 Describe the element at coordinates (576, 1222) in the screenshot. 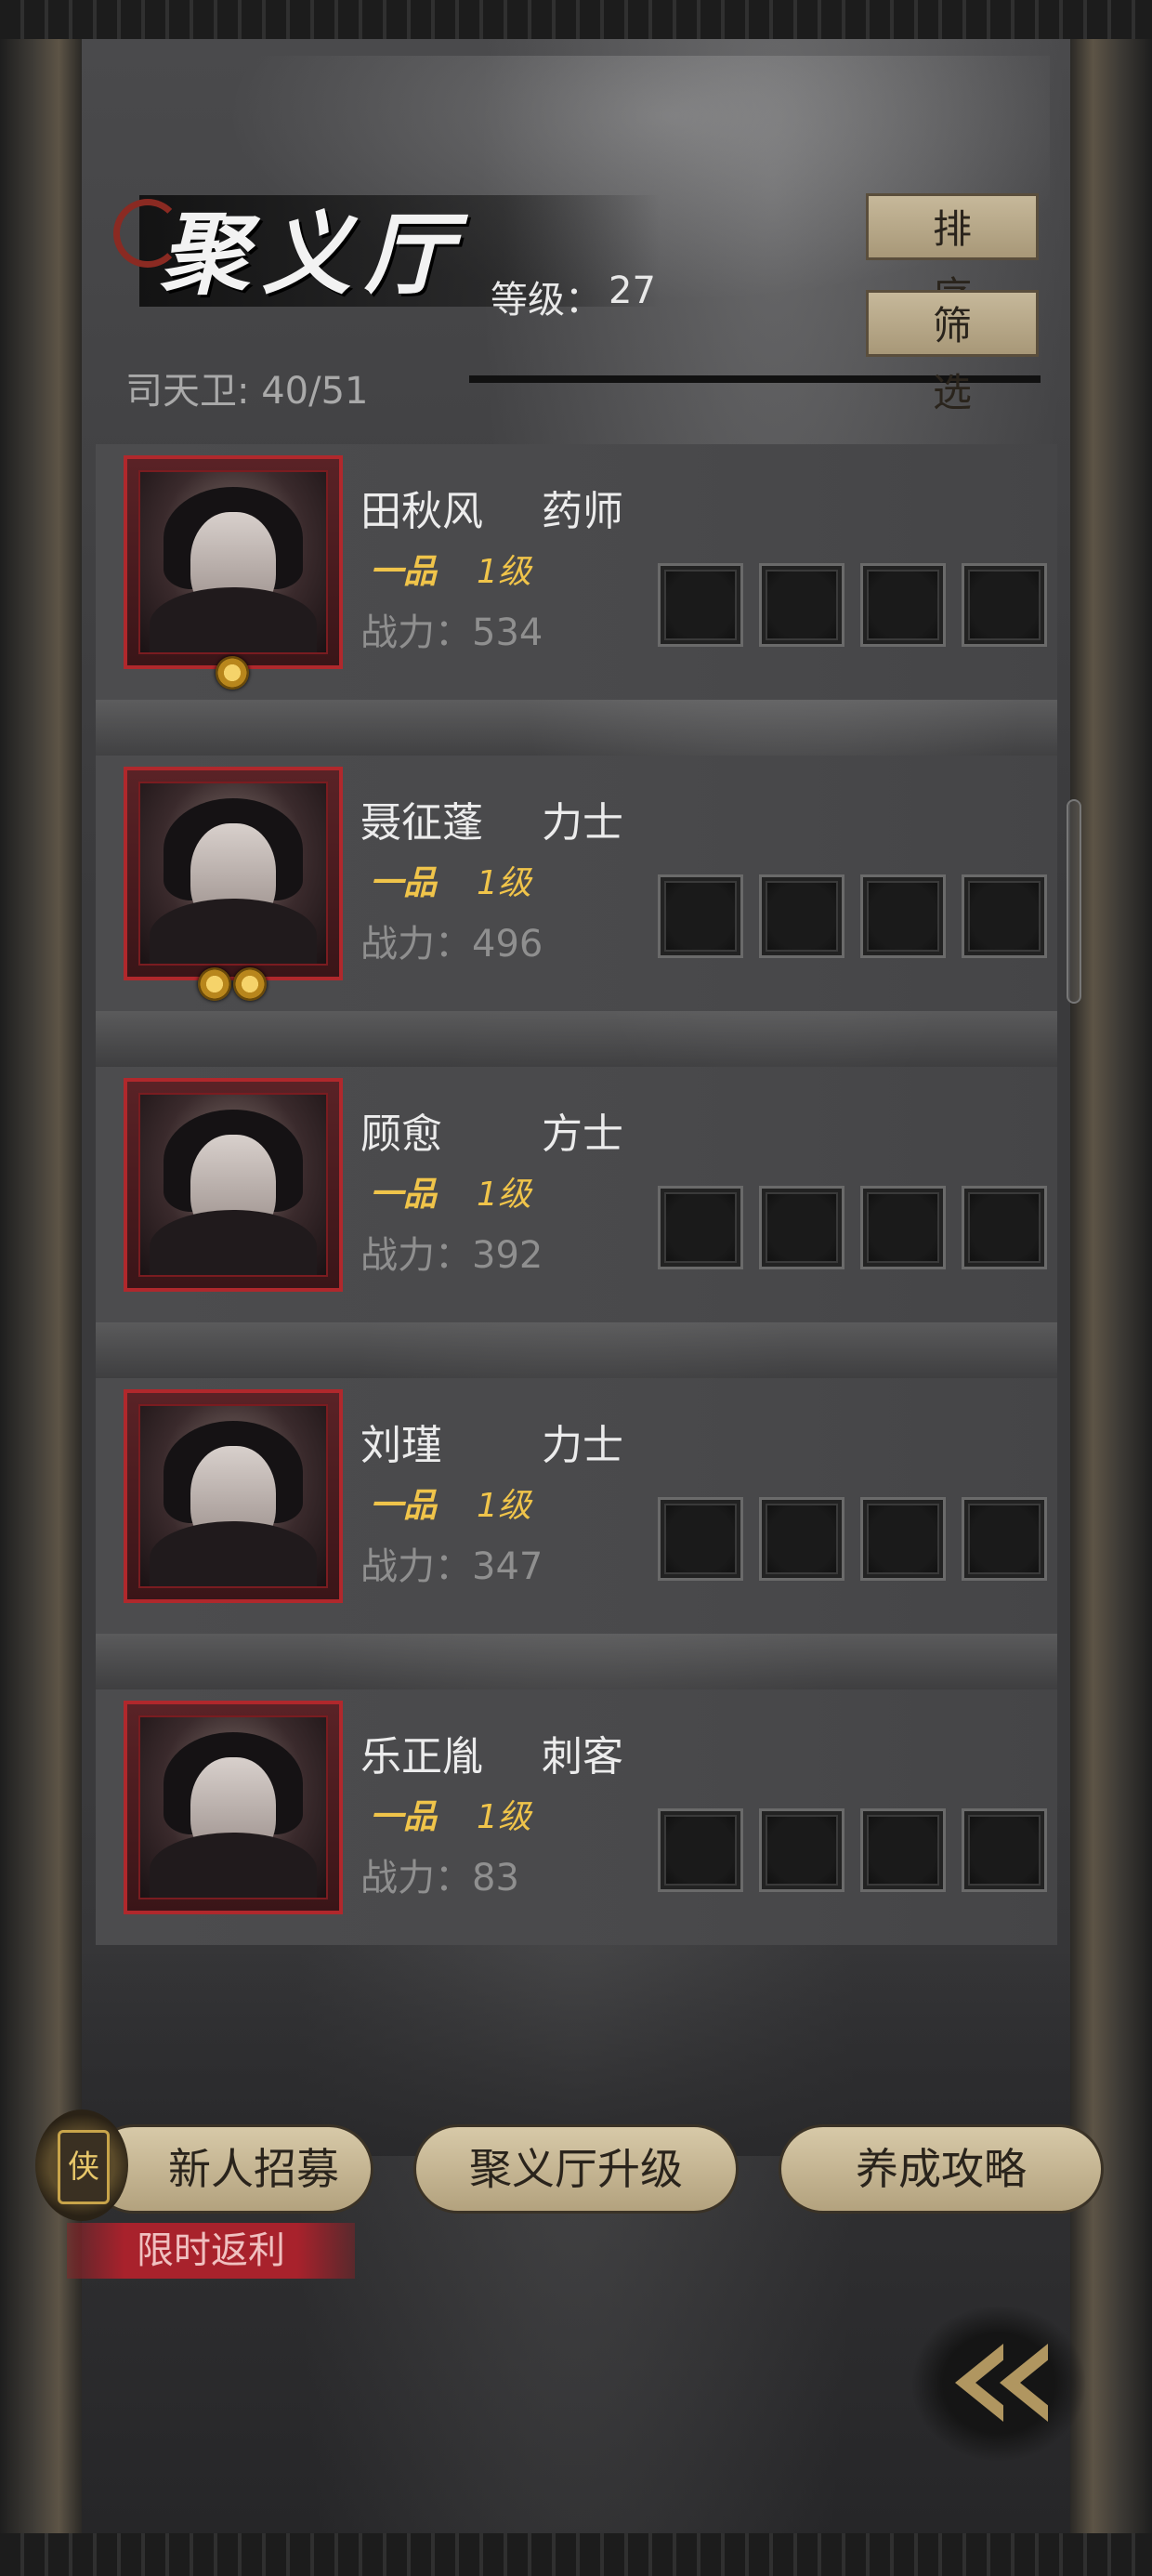

I see `hero-row: 顾愈 方士一品 1级战力：392` at that location.